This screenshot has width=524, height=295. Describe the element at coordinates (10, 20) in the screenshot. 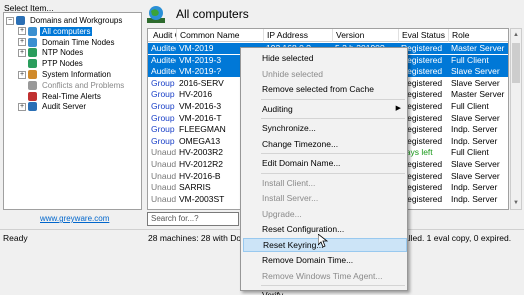

I see `expand-toggle-icon: −` at that location.